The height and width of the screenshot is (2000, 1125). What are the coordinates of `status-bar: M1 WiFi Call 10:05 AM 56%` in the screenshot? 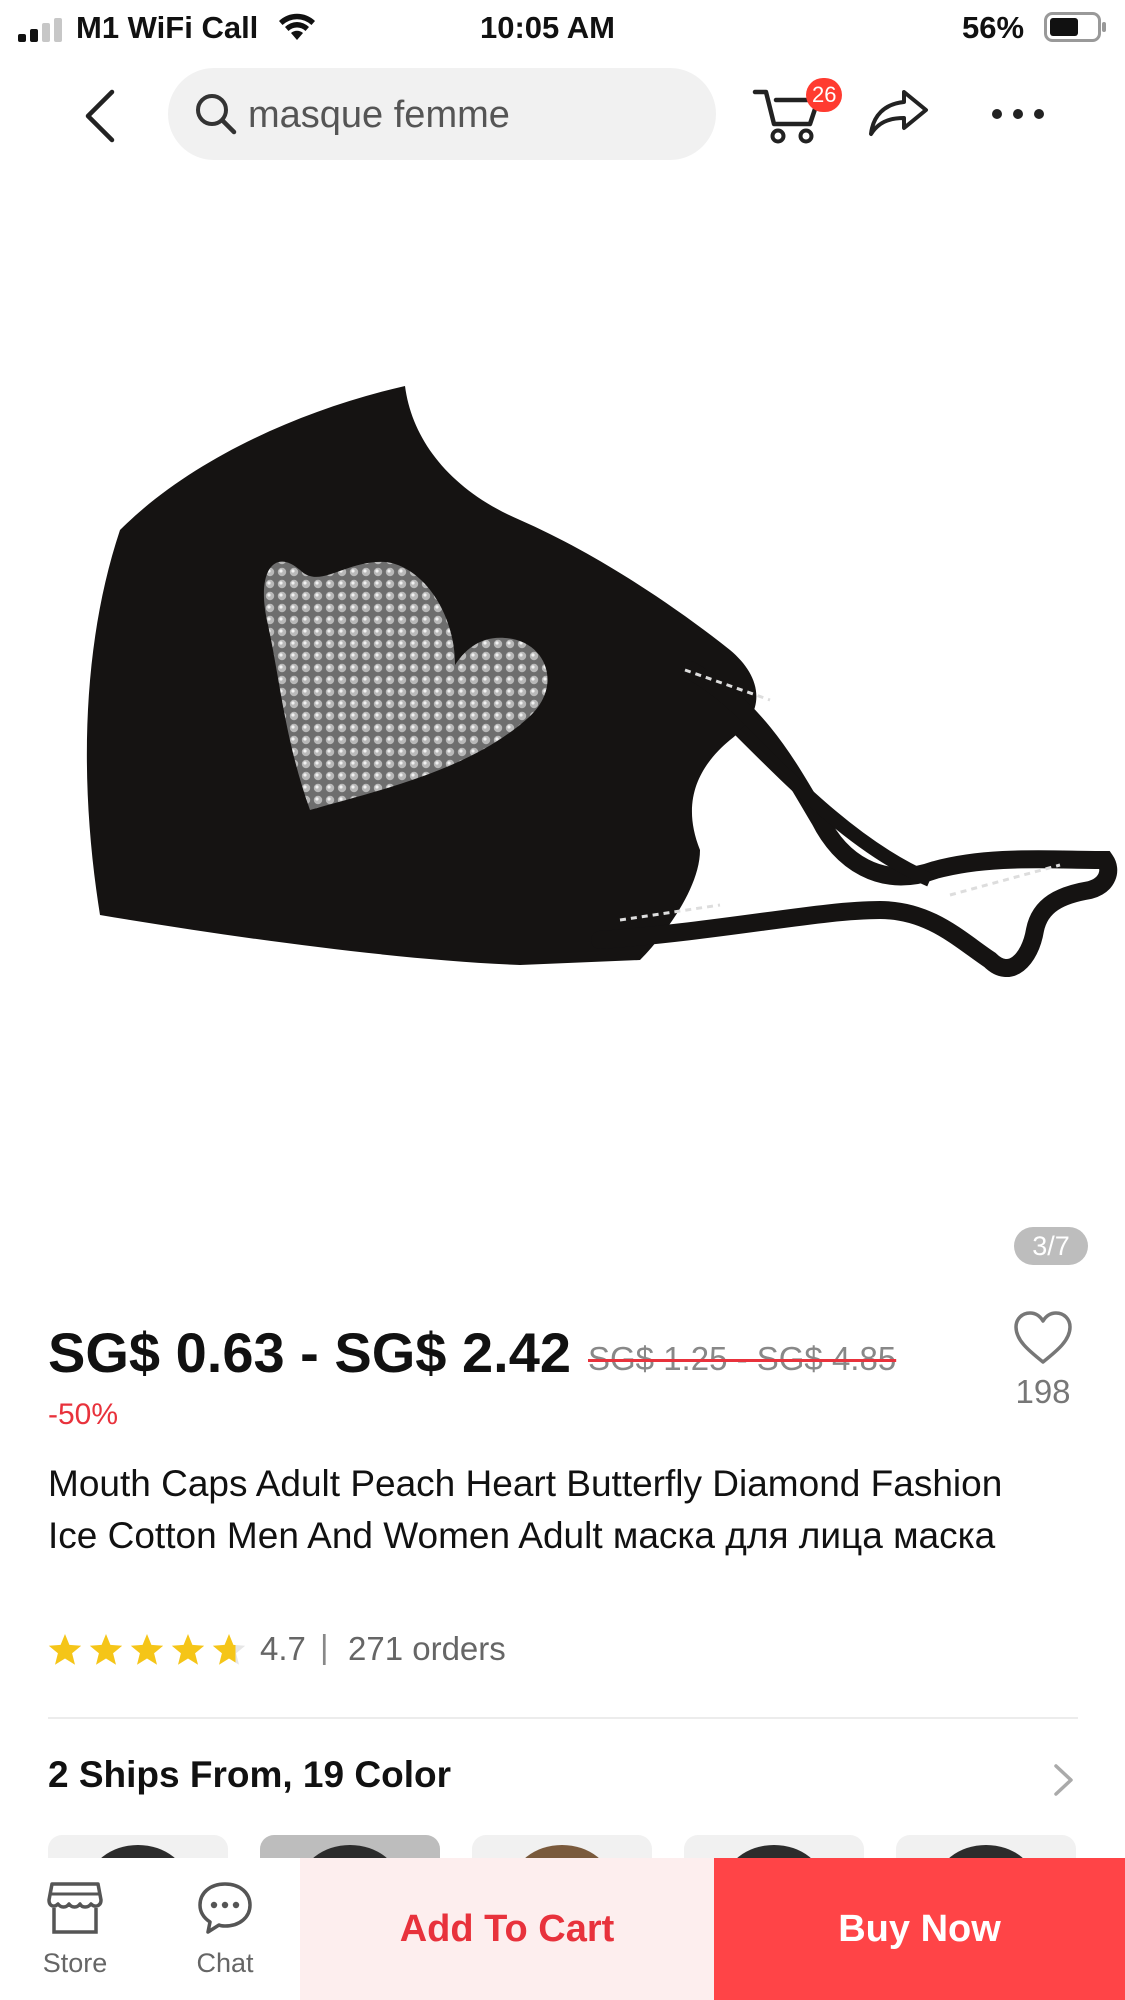 It's located at (562, 29).